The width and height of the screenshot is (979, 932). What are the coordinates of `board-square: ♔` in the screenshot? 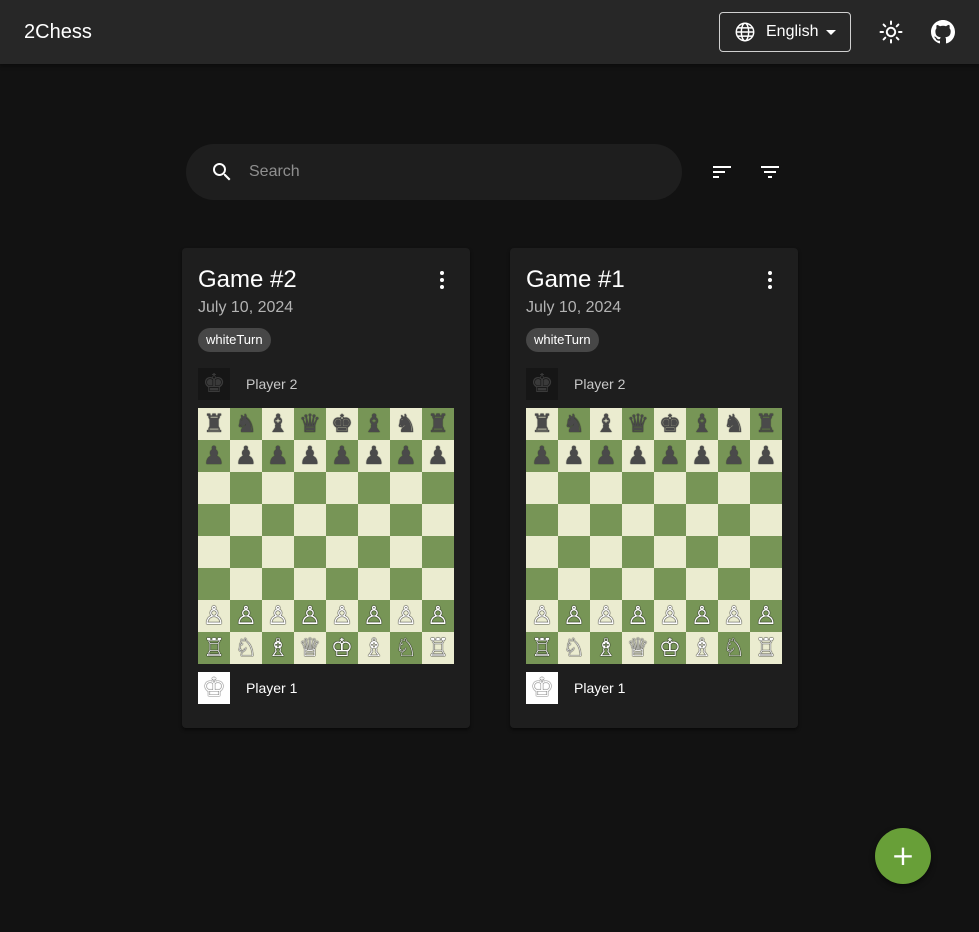 It's located at (670, 648).